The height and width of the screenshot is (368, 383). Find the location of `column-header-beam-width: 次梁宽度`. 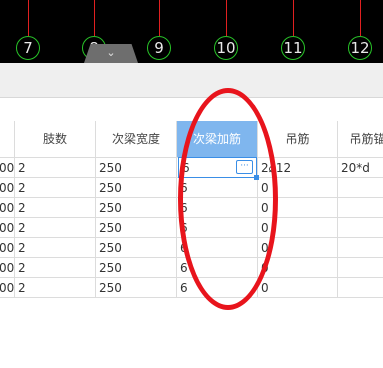

column-header-beam-width: 次梁宽度 is located at coordinates (136, 139).